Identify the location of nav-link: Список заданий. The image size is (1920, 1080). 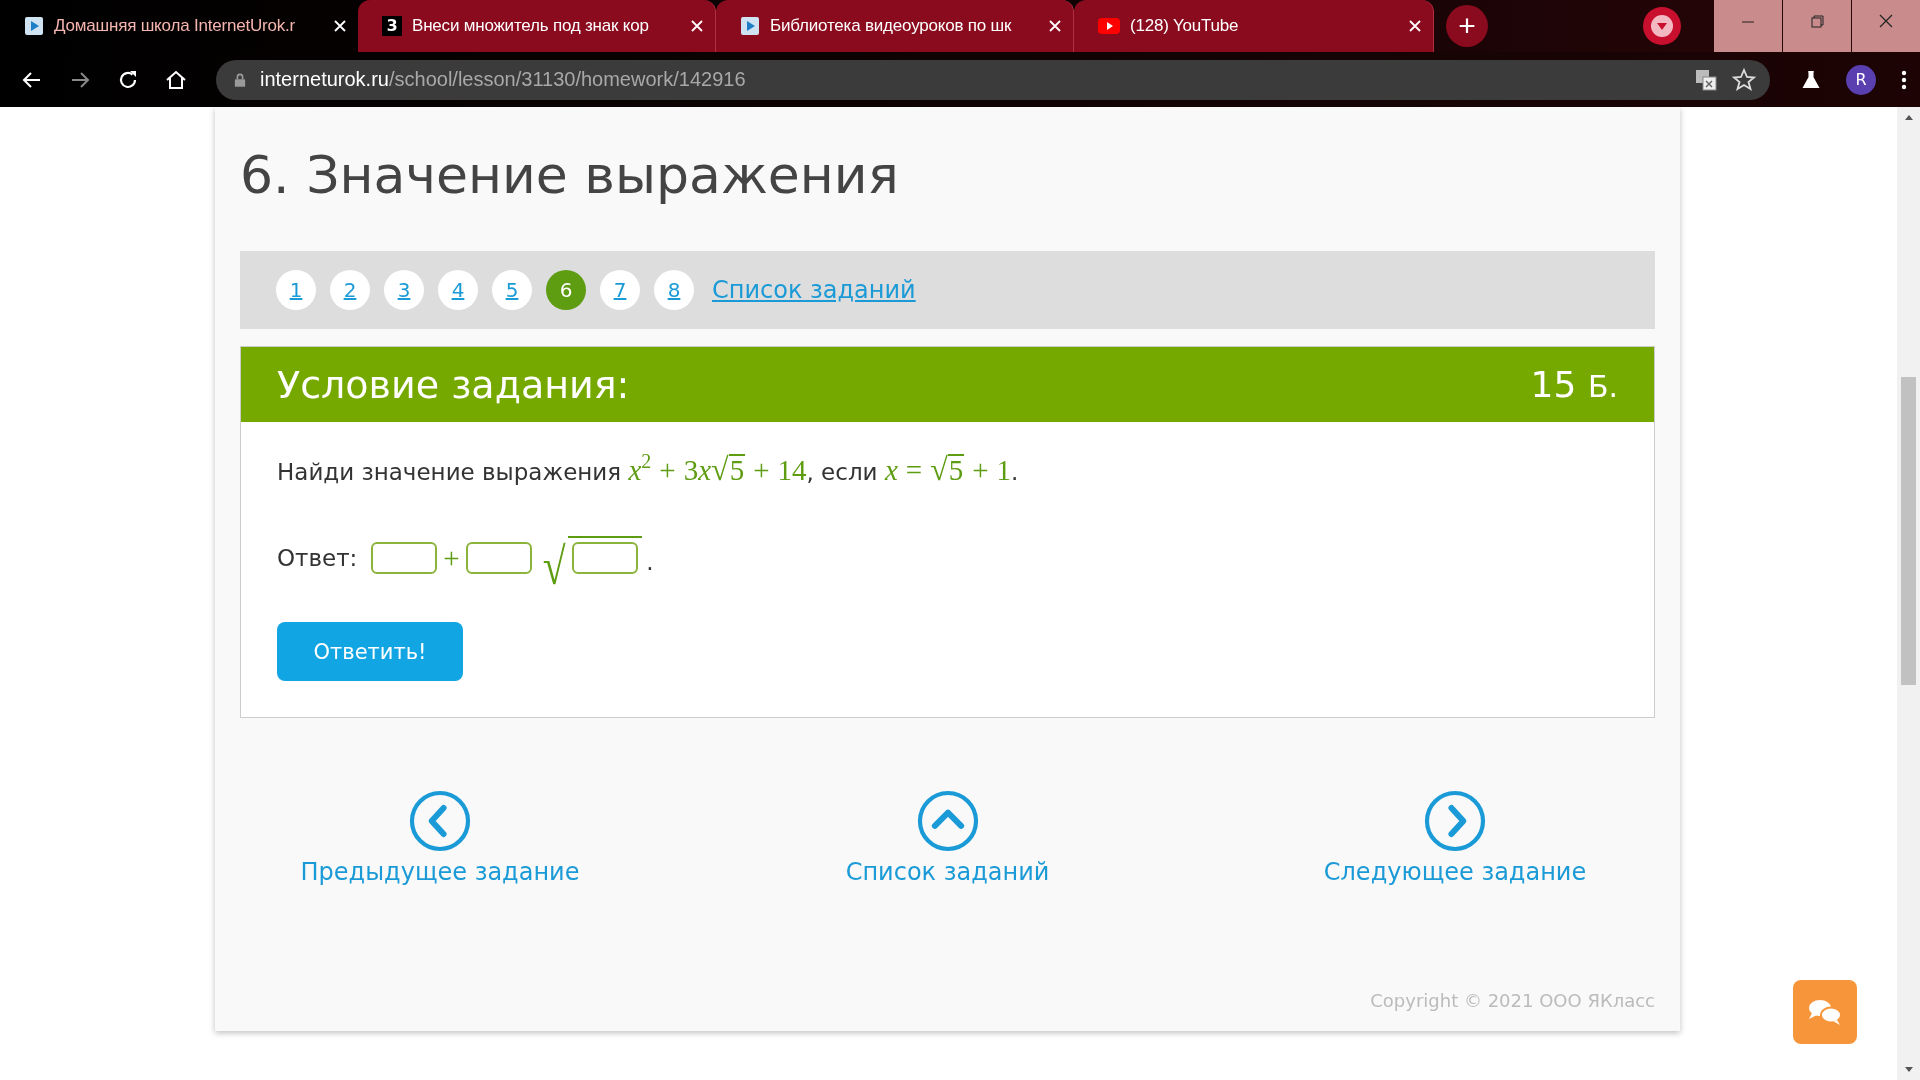
(947, 872).